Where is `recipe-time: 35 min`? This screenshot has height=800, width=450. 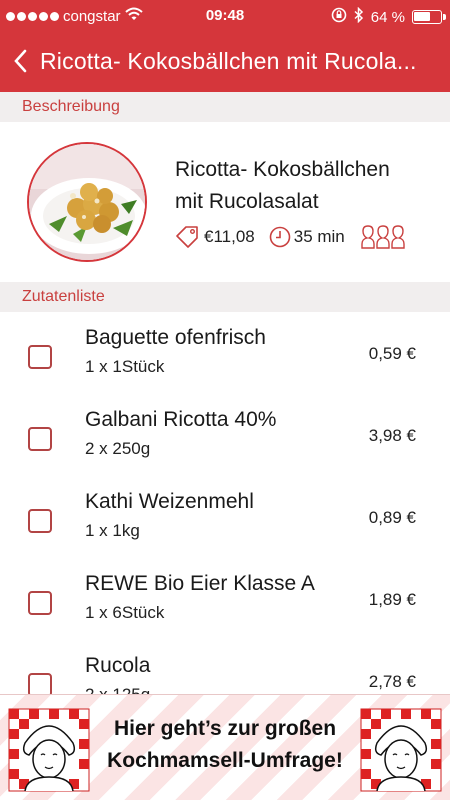 recipe-time: 35 min is located at coordinates (319, 236).